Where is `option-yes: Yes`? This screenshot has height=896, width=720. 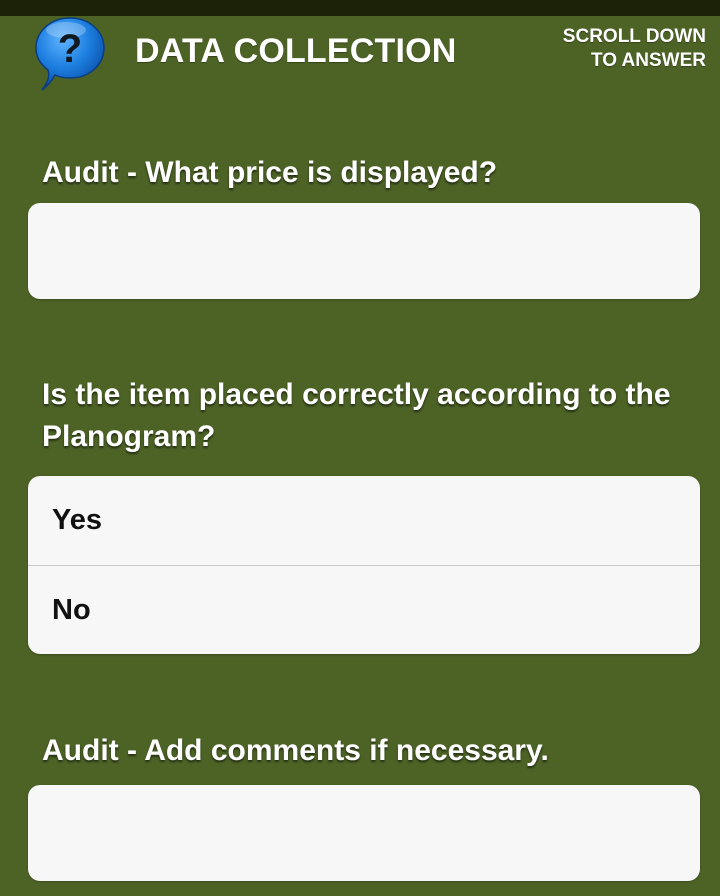
option-yes: Yes is located at coordinates (364, 520).